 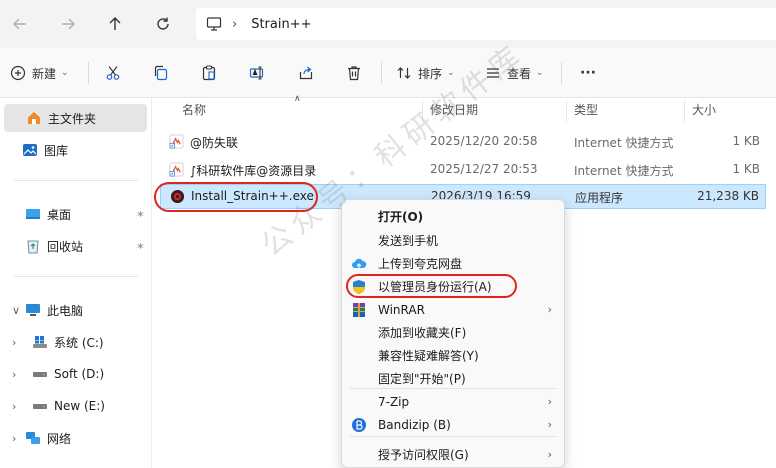 I want to click on new-button: 新建 ⌄, so click(x=39, y=73).